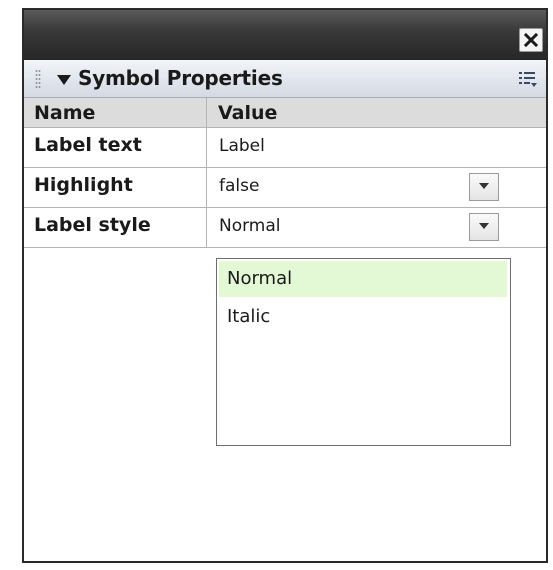 The image size is (553, 570). What do you see at coordinates (239, 186) in the screenshot?
I see `highlight-value: false` at bounding box center [239, 186].